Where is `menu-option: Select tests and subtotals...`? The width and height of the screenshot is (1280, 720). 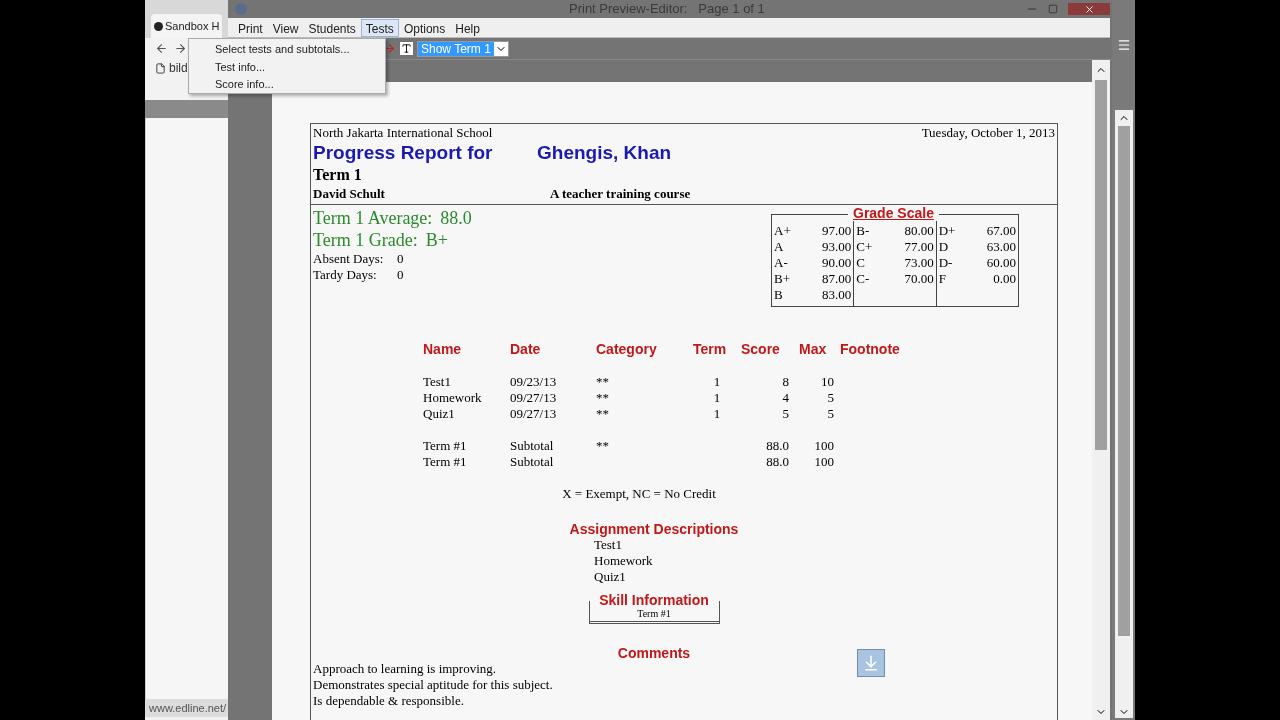
menu-option: Select tests and subtotals... is located at coordinates (287, 50).